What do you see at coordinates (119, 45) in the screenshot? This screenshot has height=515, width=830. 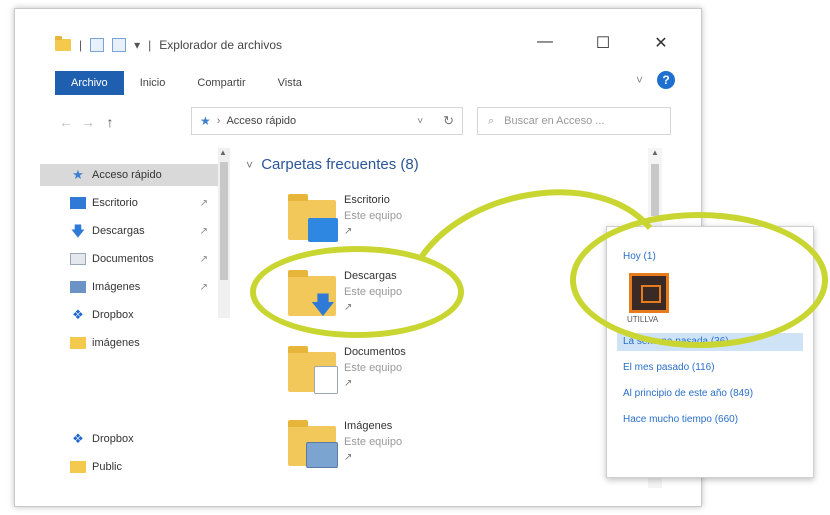 I see `new-folder-icon` at bounding box center [119, 45].